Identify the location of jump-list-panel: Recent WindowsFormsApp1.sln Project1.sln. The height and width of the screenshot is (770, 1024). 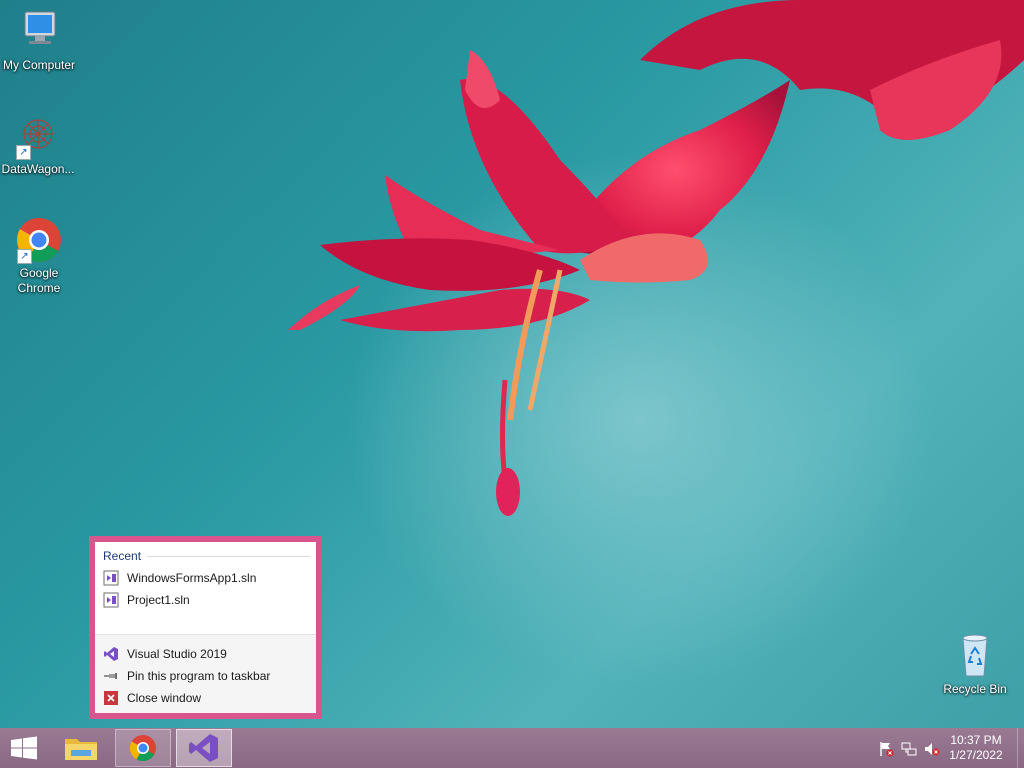
(205, 627).